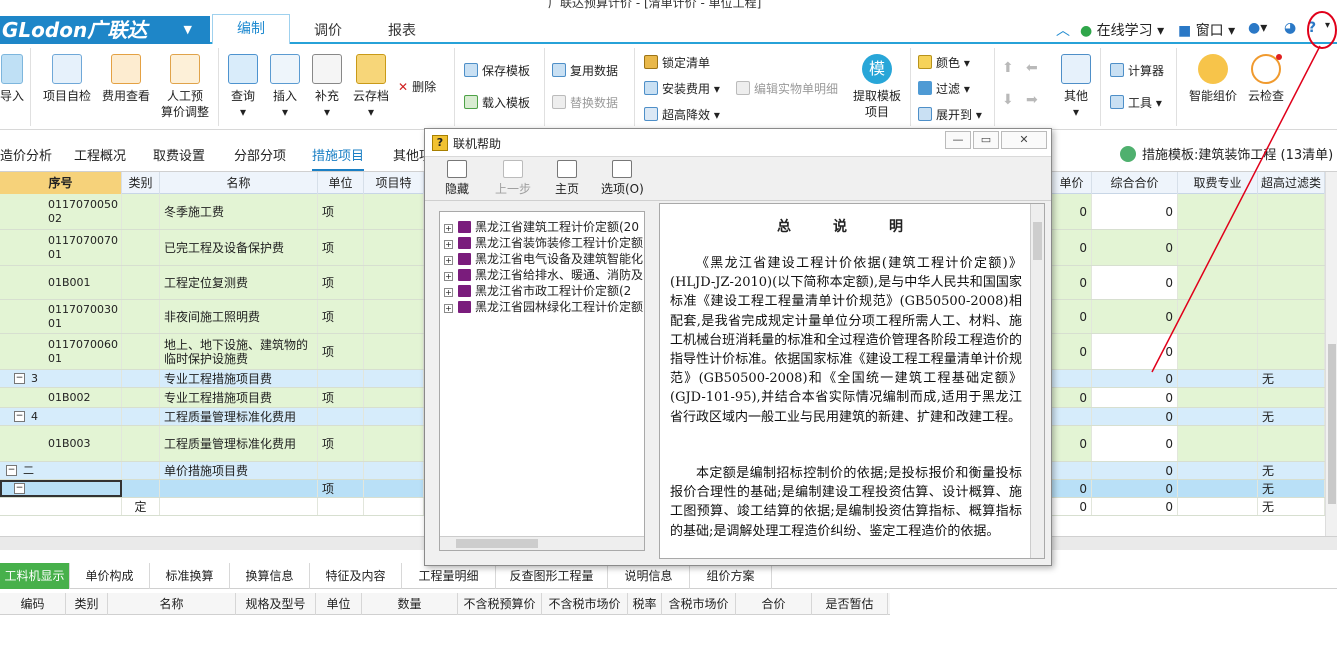  What do you see at coordinates (190, 576) in the screenshot?
I see `tab-standard-conversion: 标准换算` at bounding box center [190, 576].